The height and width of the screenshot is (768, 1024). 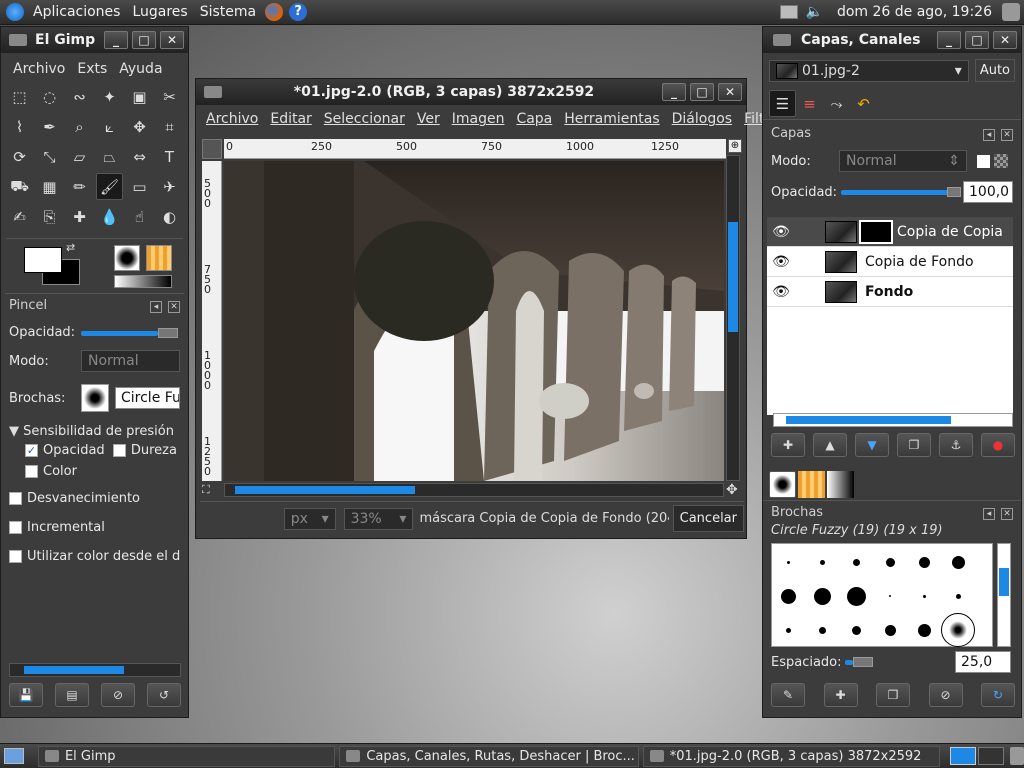 I want to click on menu-ayuda: Ayuda, so click(x=140, y=69).